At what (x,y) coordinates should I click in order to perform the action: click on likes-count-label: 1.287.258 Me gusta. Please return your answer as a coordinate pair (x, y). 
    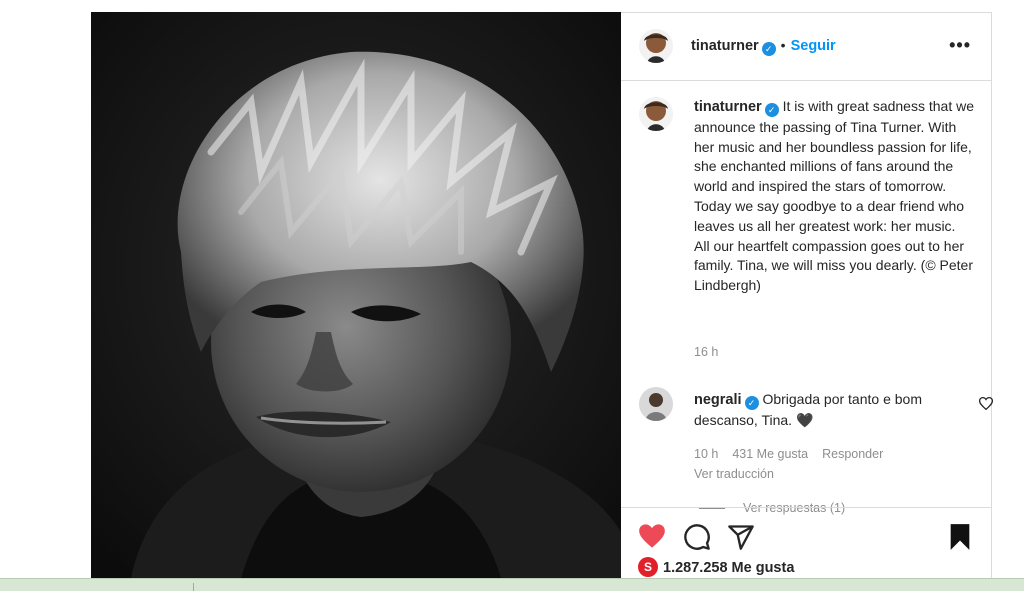
    Looking at the image, I should click on (729, 568).